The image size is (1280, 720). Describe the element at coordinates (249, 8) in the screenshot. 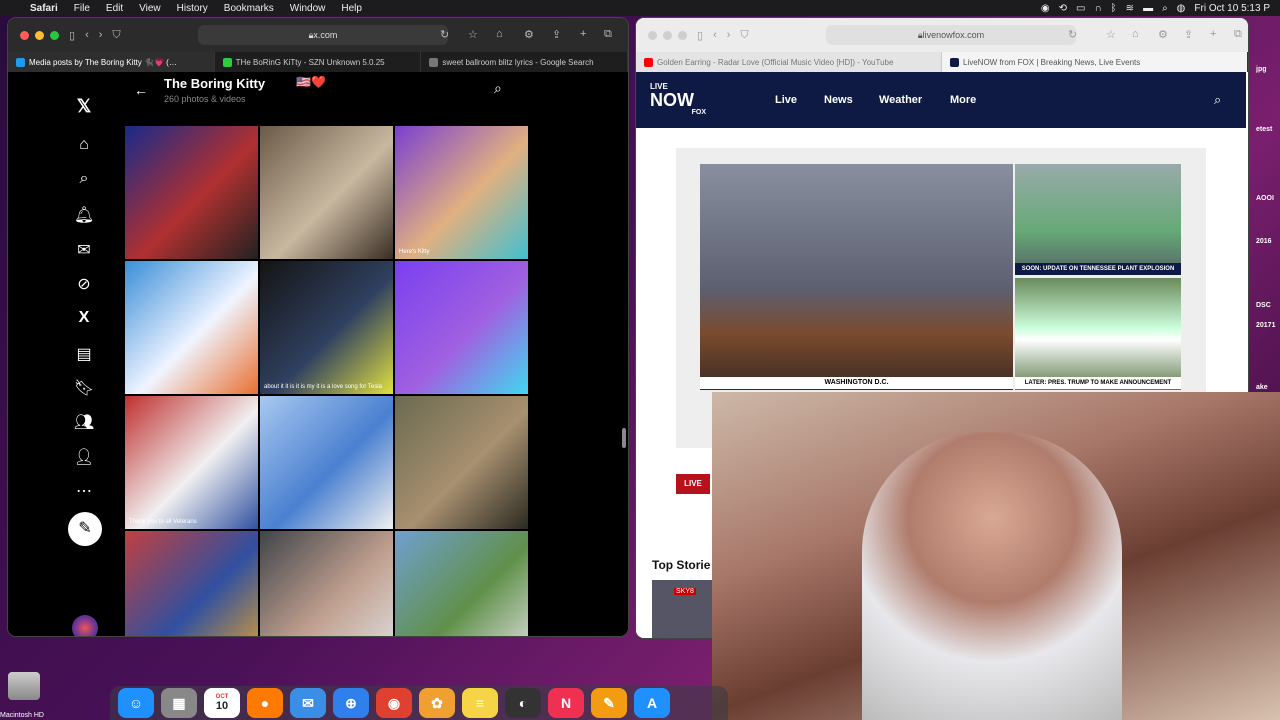

I see `menu-bookmarks: Bookmarks` at that location.